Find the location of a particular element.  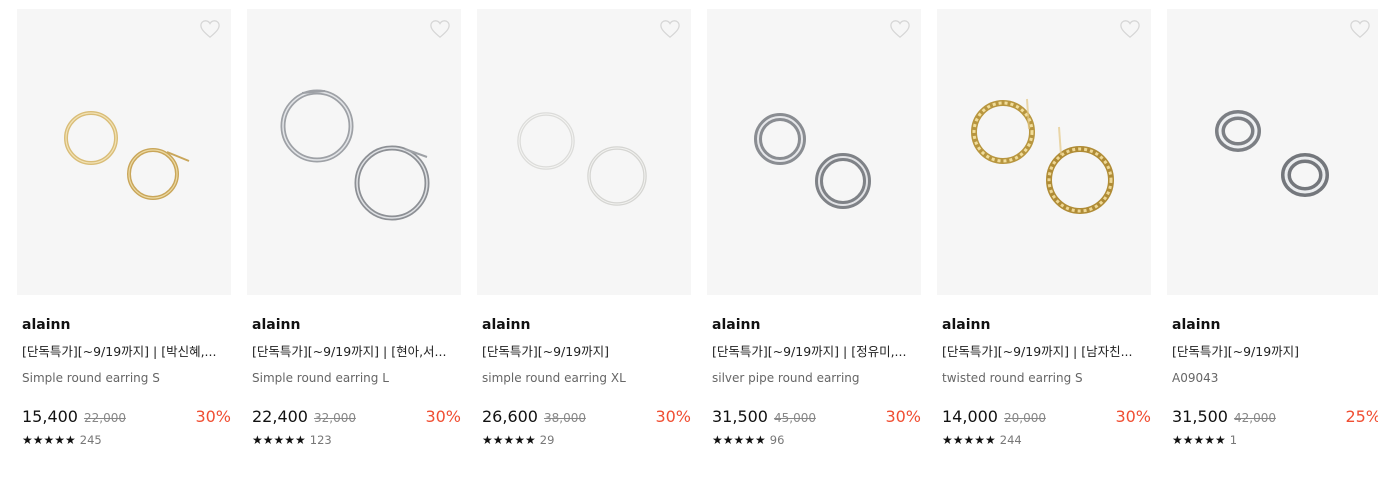

original-price: 42,000 is located at coordinates (1254, 418).